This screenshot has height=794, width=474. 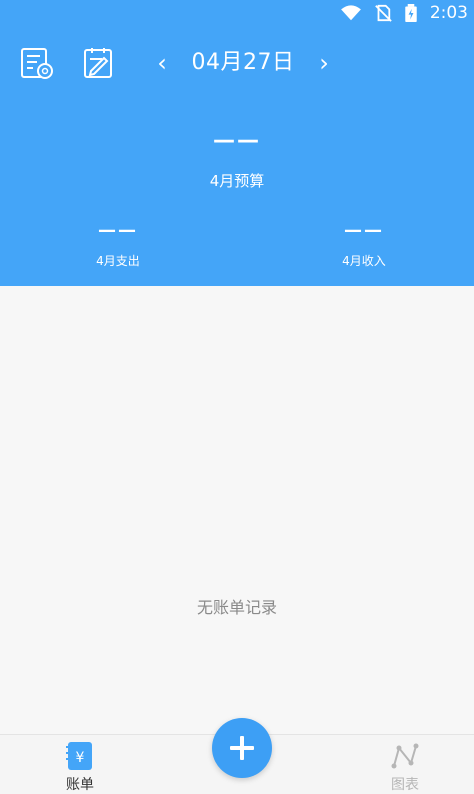 What do you see at coordinates (162, 63) in the screenshot?
I see `previous-date-arrow: ‹` at bounding box center [162, 63].